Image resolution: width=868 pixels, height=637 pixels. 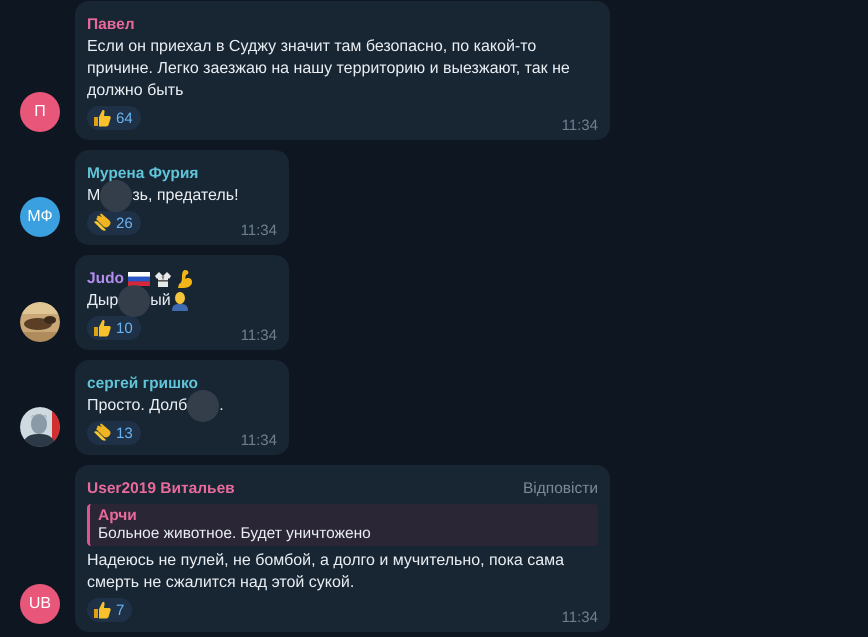 What do you see at coordinates (120, 610) in the screenshot?
I see `reaction-count: 7` at bounding box center [120, 610].